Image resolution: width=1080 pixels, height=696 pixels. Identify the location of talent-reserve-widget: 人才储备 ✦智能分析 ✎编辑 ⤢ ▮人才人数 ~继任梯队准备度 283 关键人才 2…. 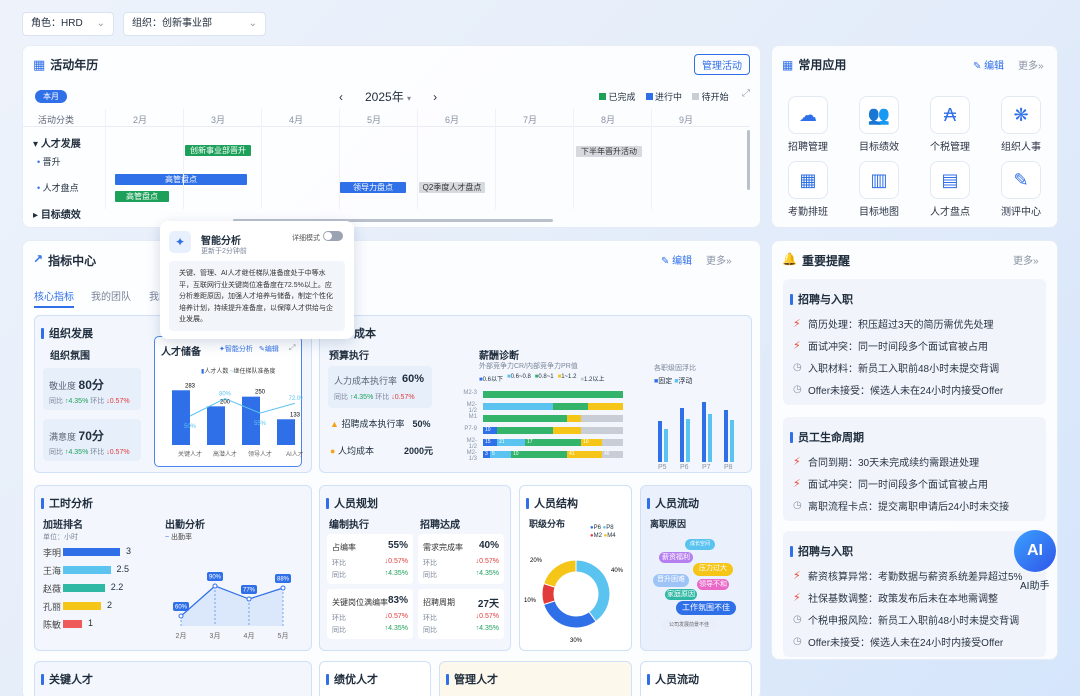
(228, 401).